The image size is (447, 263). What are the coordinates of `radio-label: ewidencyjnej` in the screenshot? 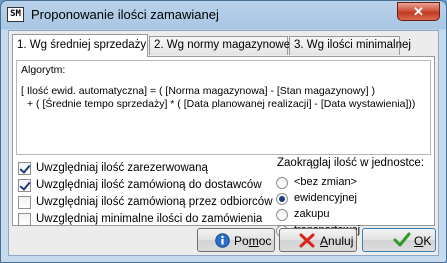 It's located at (325, 198).